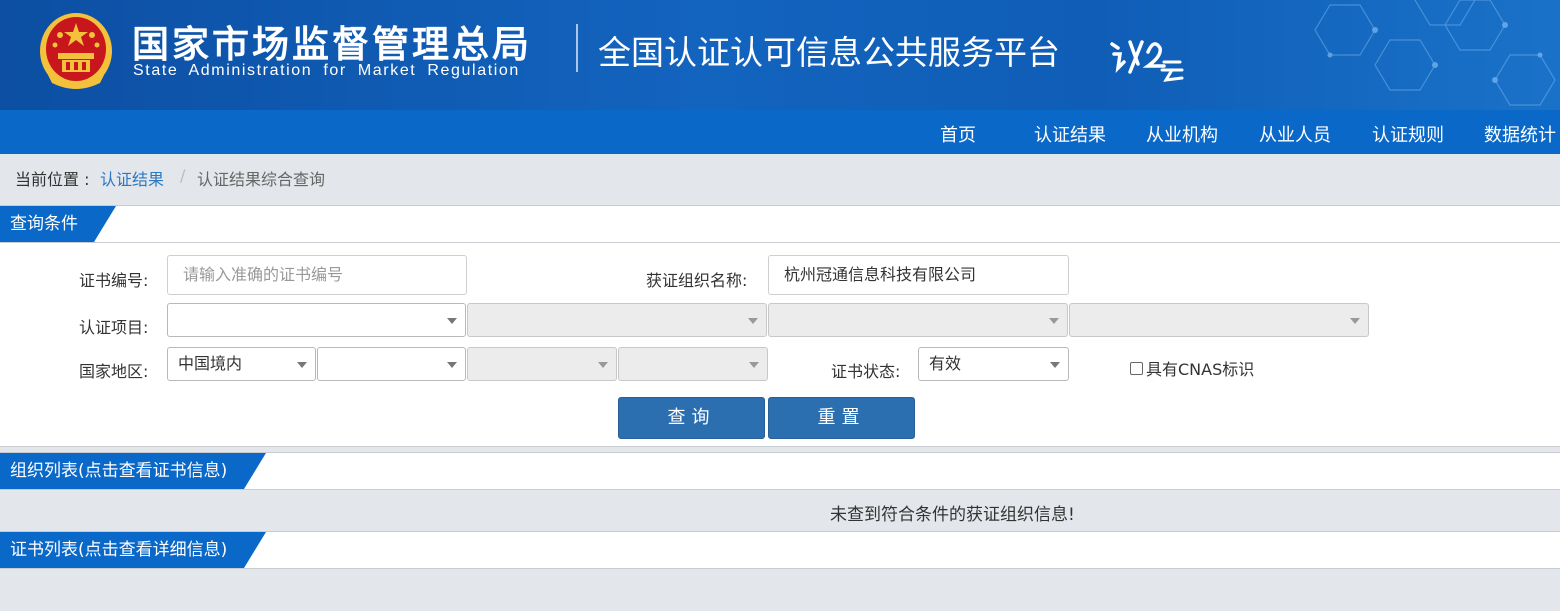 The height and width of the screenshot is (611, 1560). I want to click on cert-no-input: 请输入准确的证书编号, so click(317, 275).